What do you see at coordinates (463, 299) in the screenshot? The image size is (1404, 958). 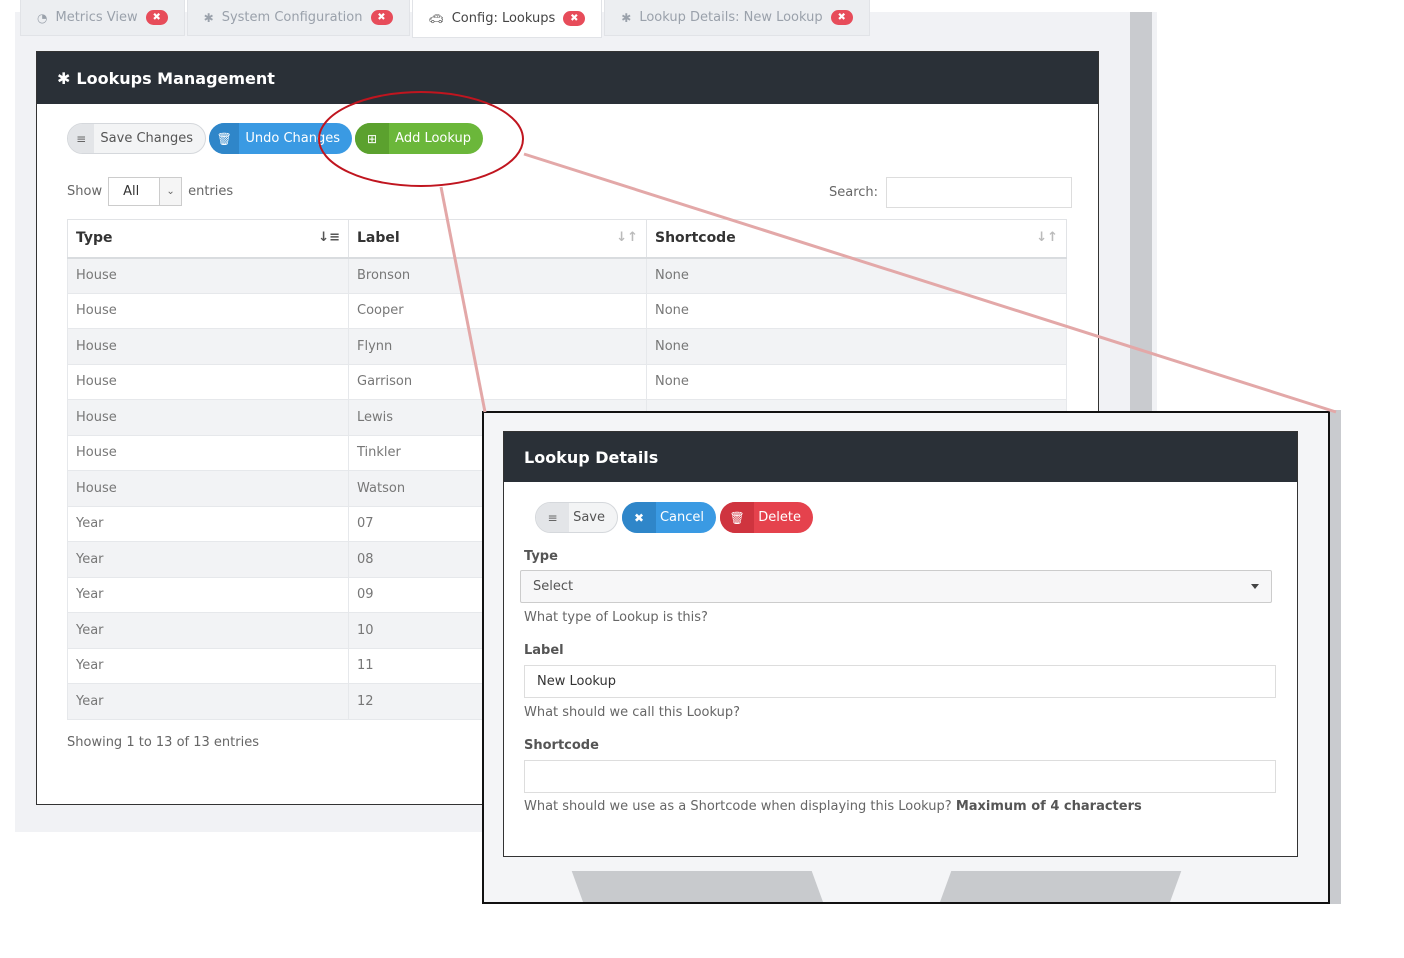 I see `callout-line-left` at bounding box center [463, 299].